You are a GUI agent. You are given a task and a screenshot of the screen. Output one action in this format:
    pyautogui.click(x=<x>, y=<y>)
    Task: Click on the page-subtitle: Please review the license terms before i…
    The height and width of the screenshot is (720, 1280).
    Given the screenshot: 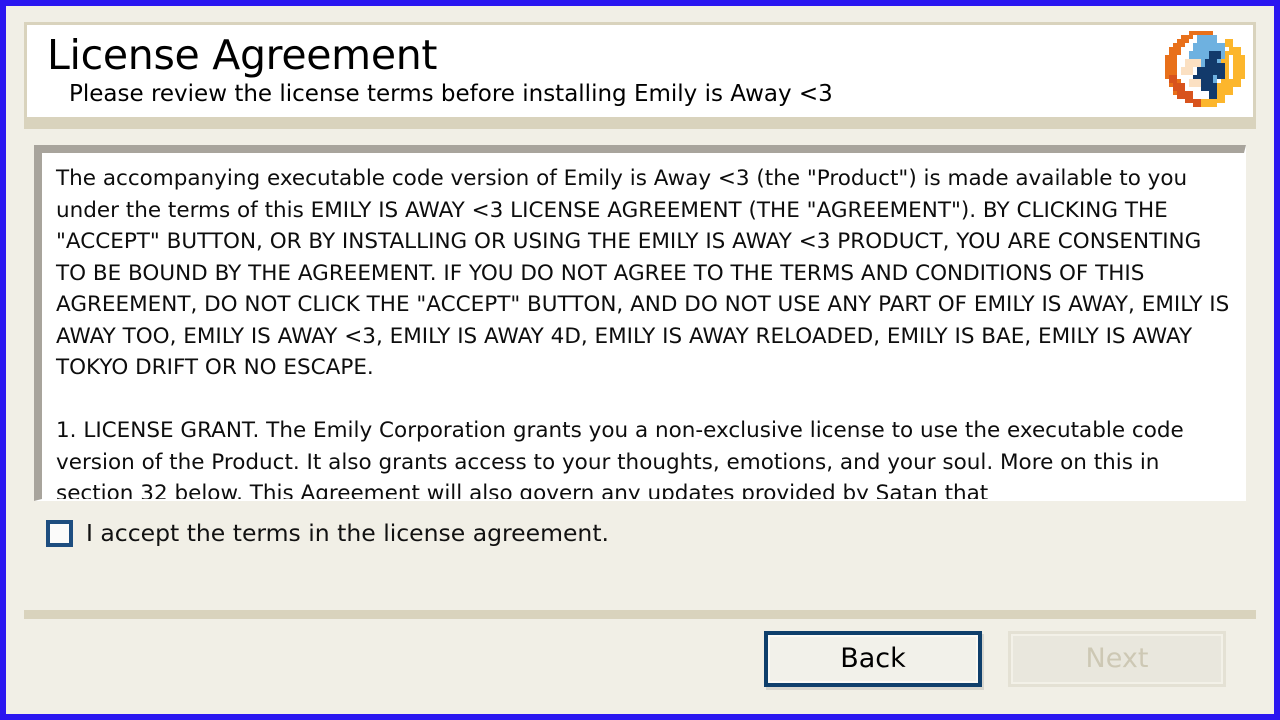 What is the action you would take?
    pyautogui.click(x=451, y=94)
    